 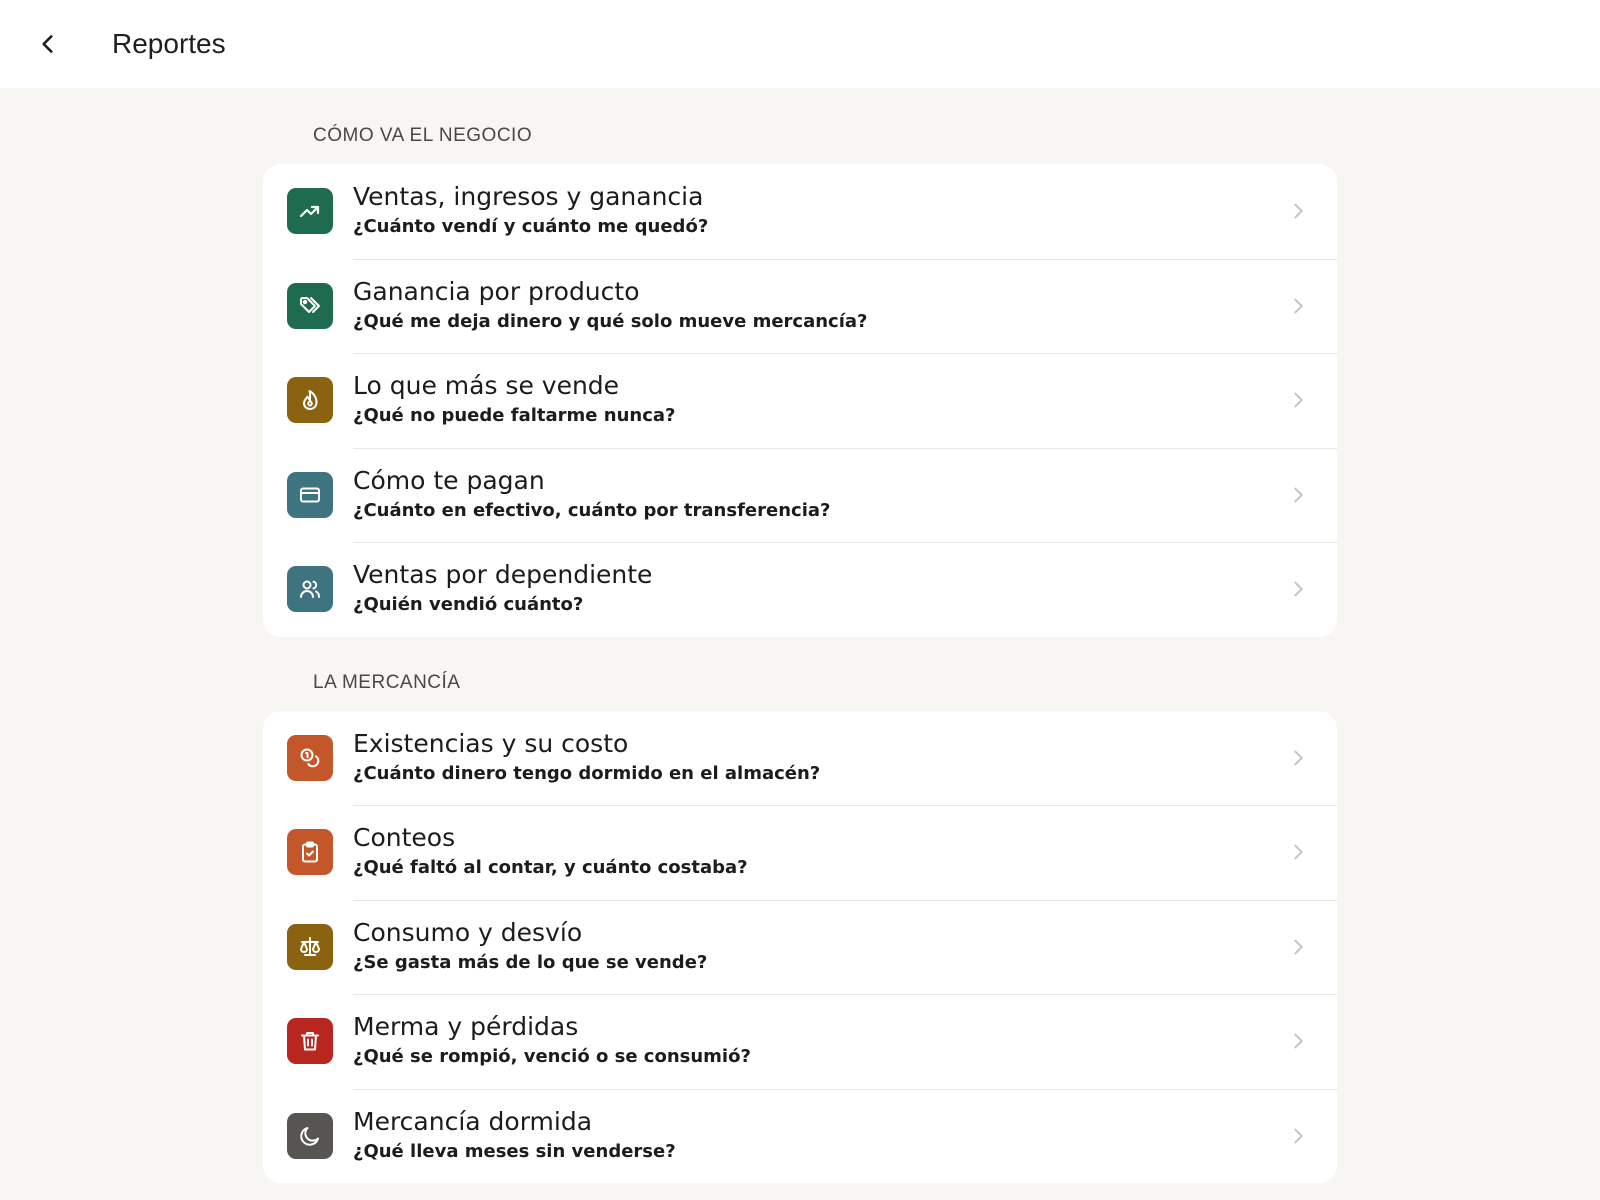 What do you see at coordinates (466, 1026) in the screenshot?
I see `row-title: Merma y pérdidas` at bounding box center [466, 1026].